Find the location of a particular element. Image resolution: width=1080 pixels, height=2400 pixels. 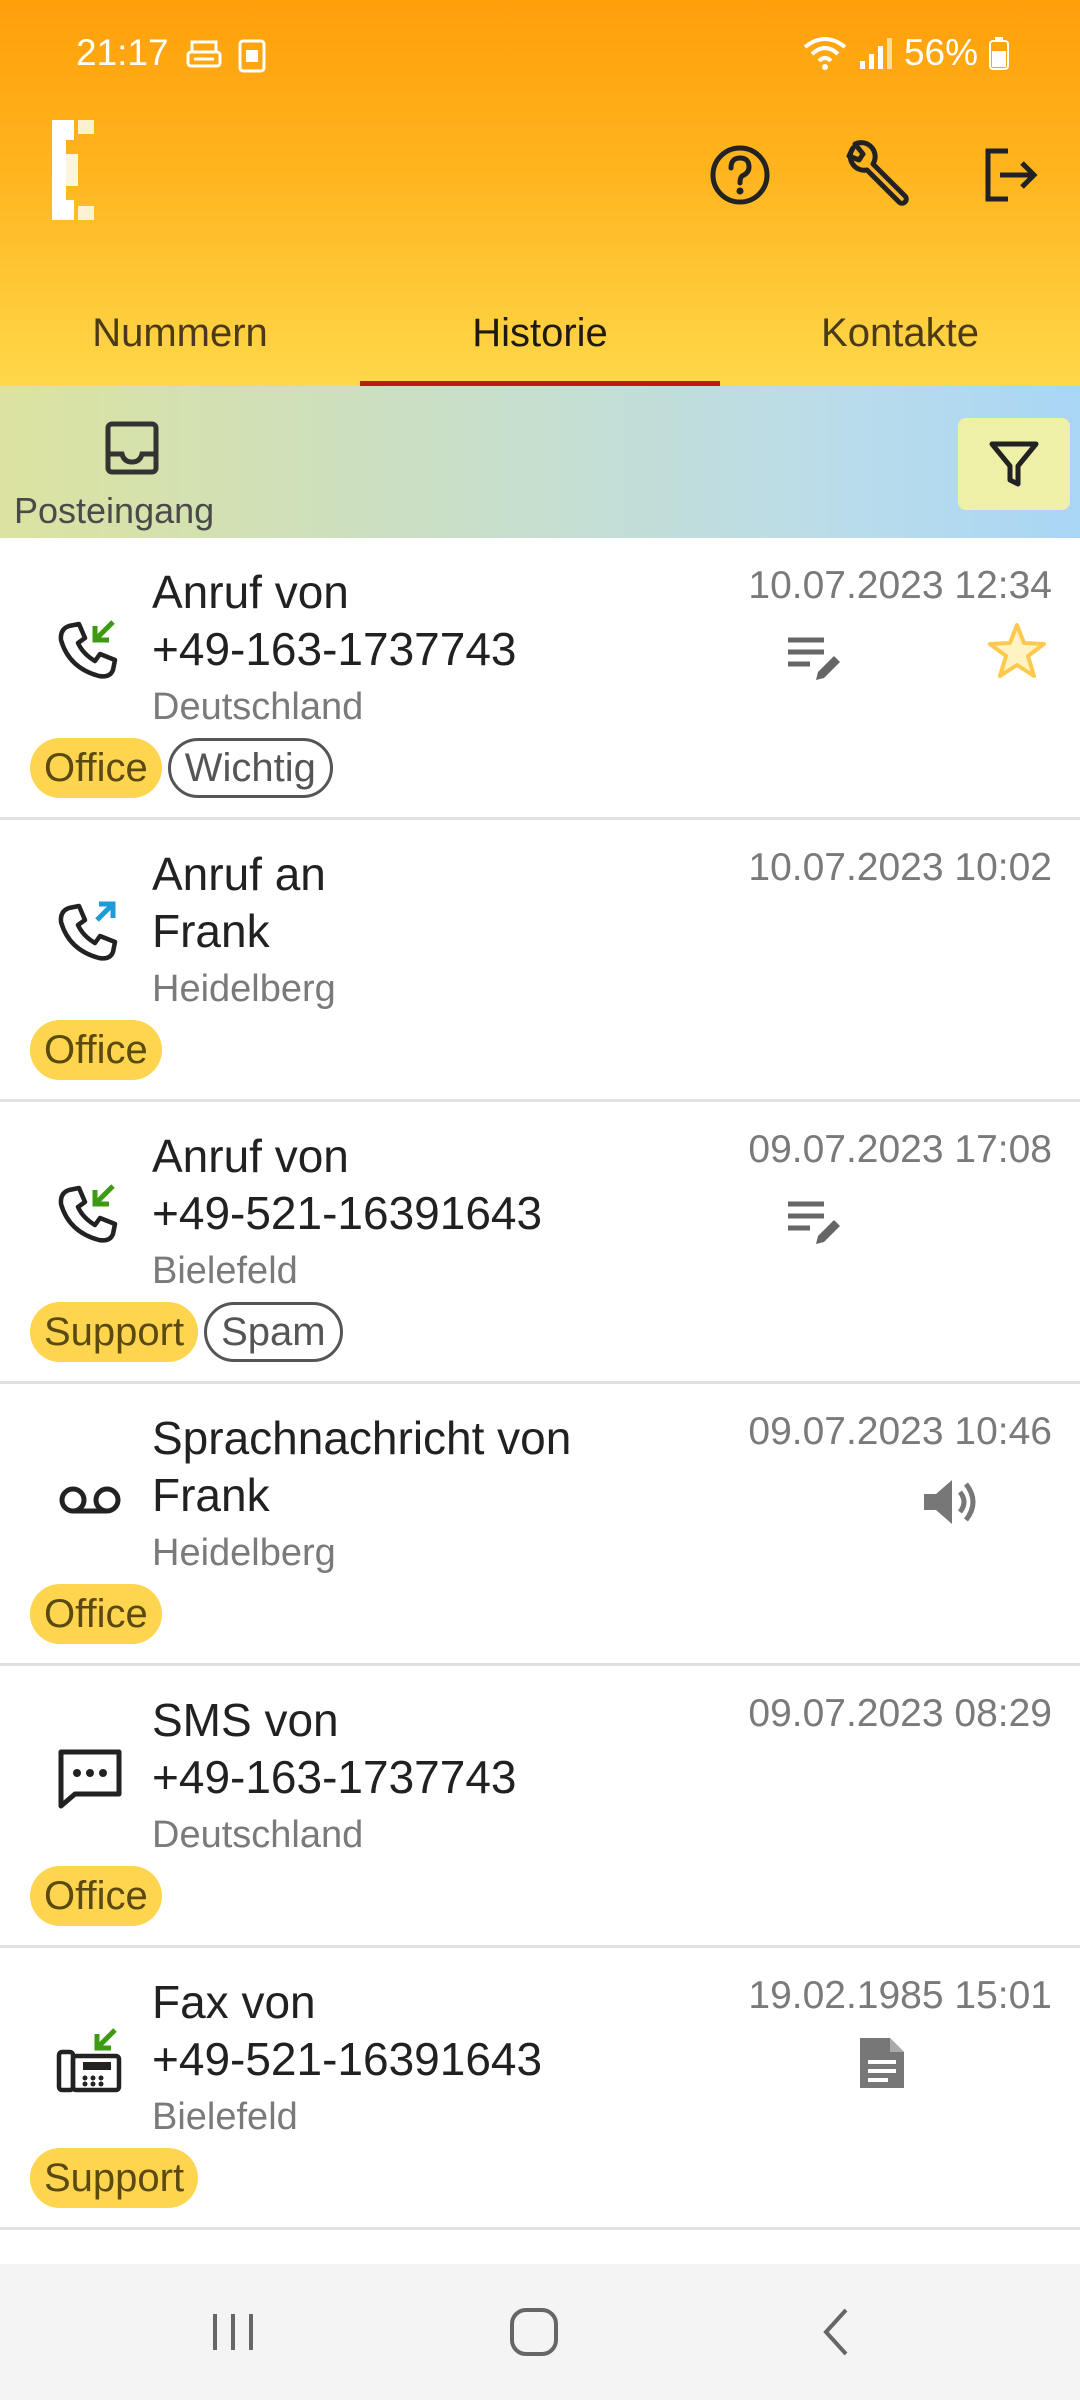

item-tags: Office Wichtig is located at coordinates (181, 768).